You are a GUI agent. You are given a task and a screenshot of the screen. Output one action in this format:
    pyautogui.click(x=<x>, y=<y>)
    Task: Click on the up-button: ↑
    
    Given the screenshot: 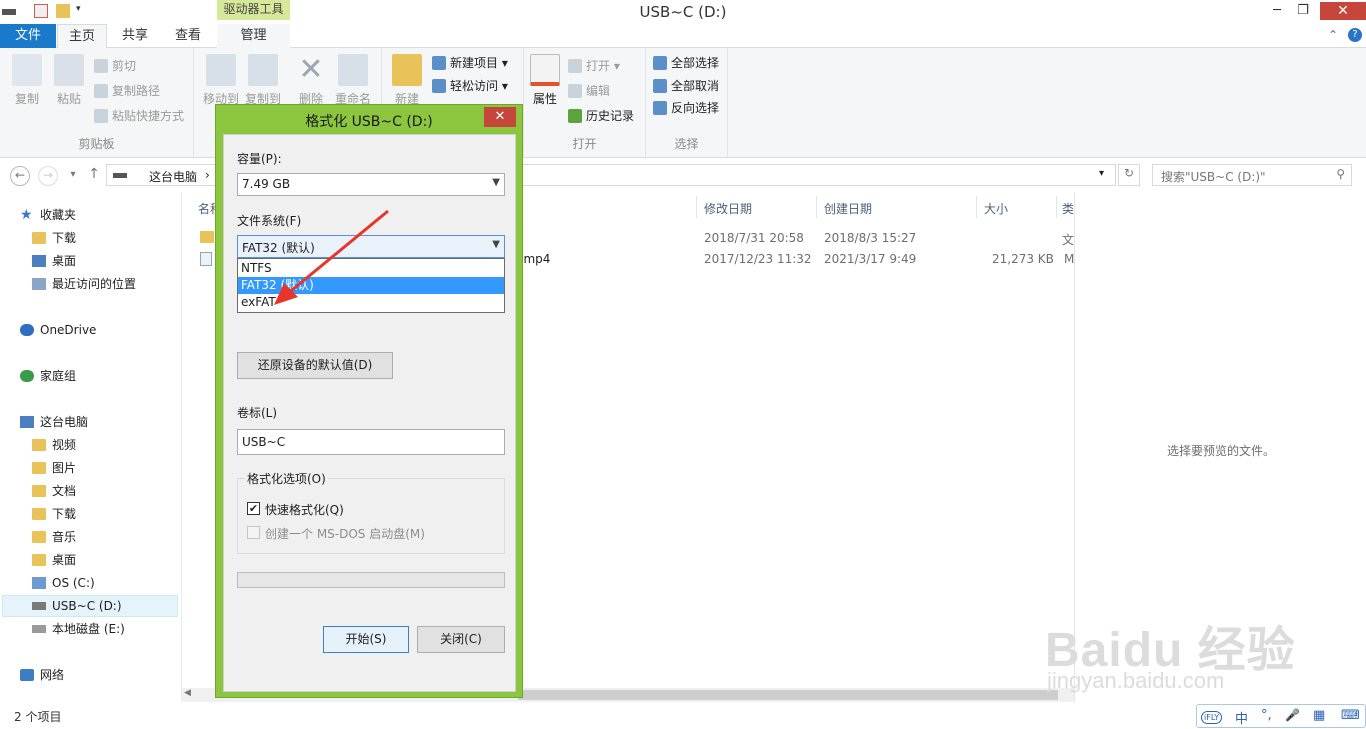 What is the action you would take?
    pyautogui.click(x=94, y=176)
    